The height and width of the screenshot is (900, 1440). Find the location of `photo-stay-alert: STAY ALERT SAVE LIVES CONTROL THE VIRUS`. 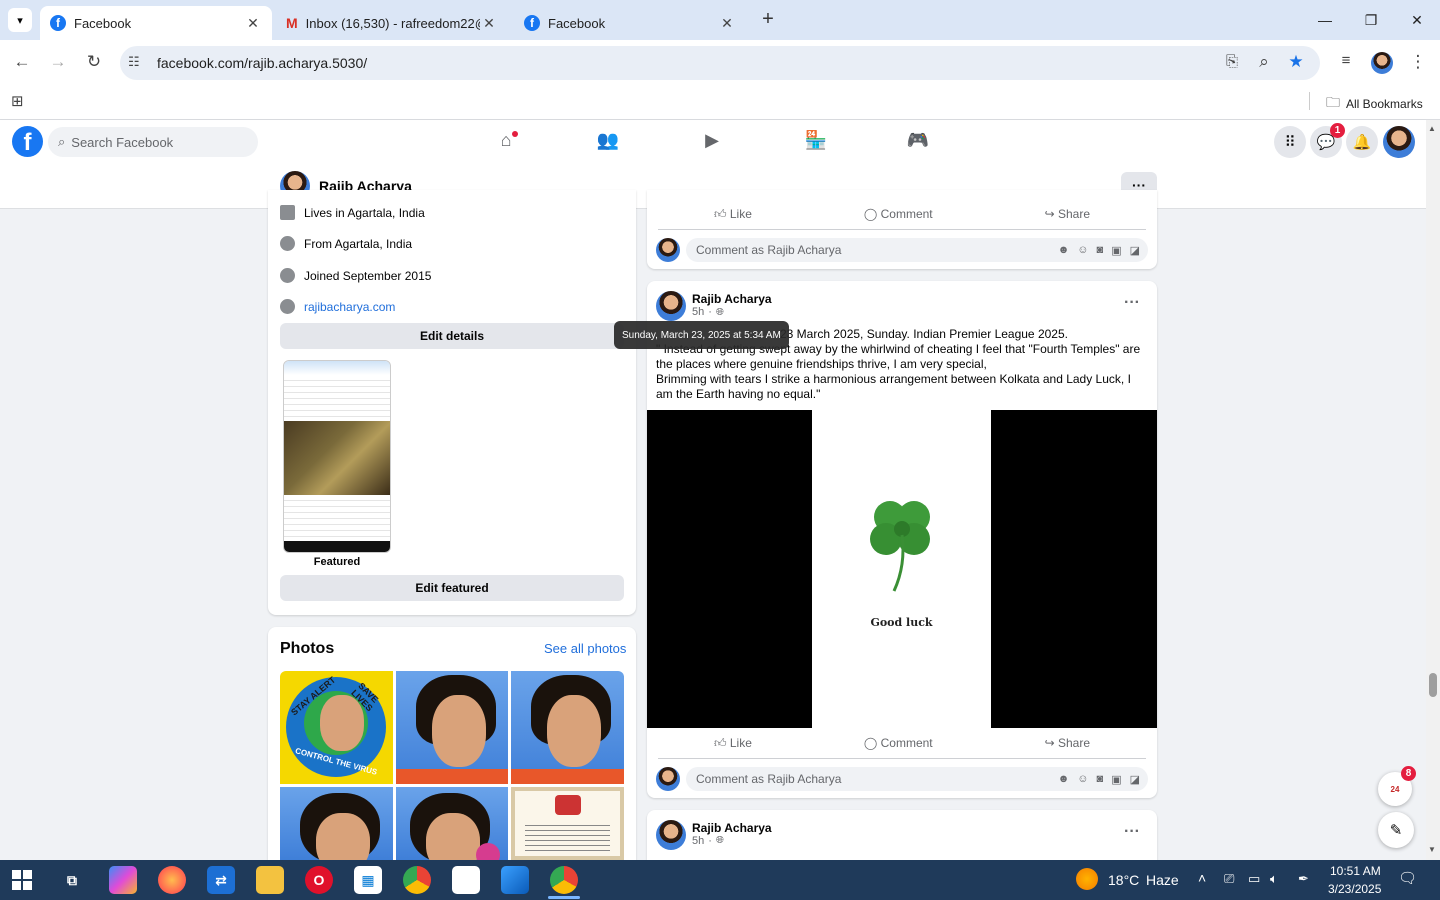

photo-stay-alert: STAY ALERT SAVE LIVES CONTROL THE VIRUS is located at coordinates (336, 727).